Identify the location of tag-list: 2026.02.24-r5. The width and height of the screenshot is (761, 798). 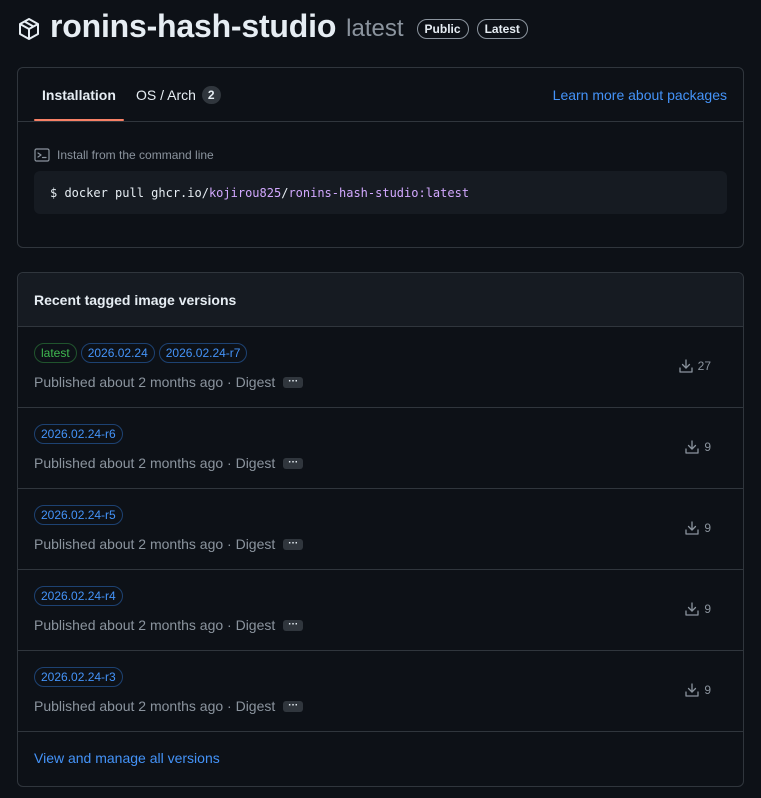
(80, 515).